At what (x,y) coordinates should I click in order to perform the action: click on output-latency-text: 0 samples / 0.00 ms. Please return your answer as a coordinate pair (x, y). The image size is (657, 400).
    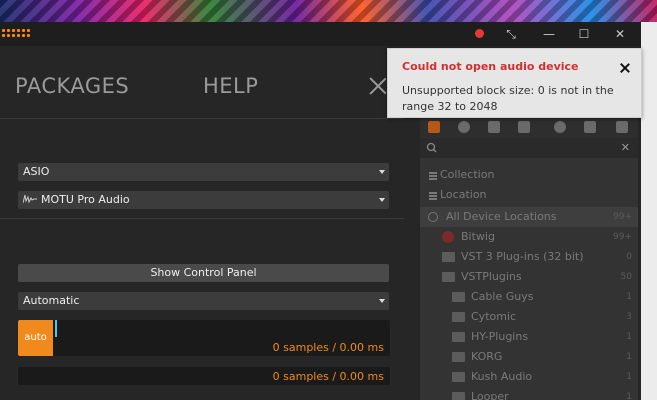
    Looking at the image, I should click on (328, 376).